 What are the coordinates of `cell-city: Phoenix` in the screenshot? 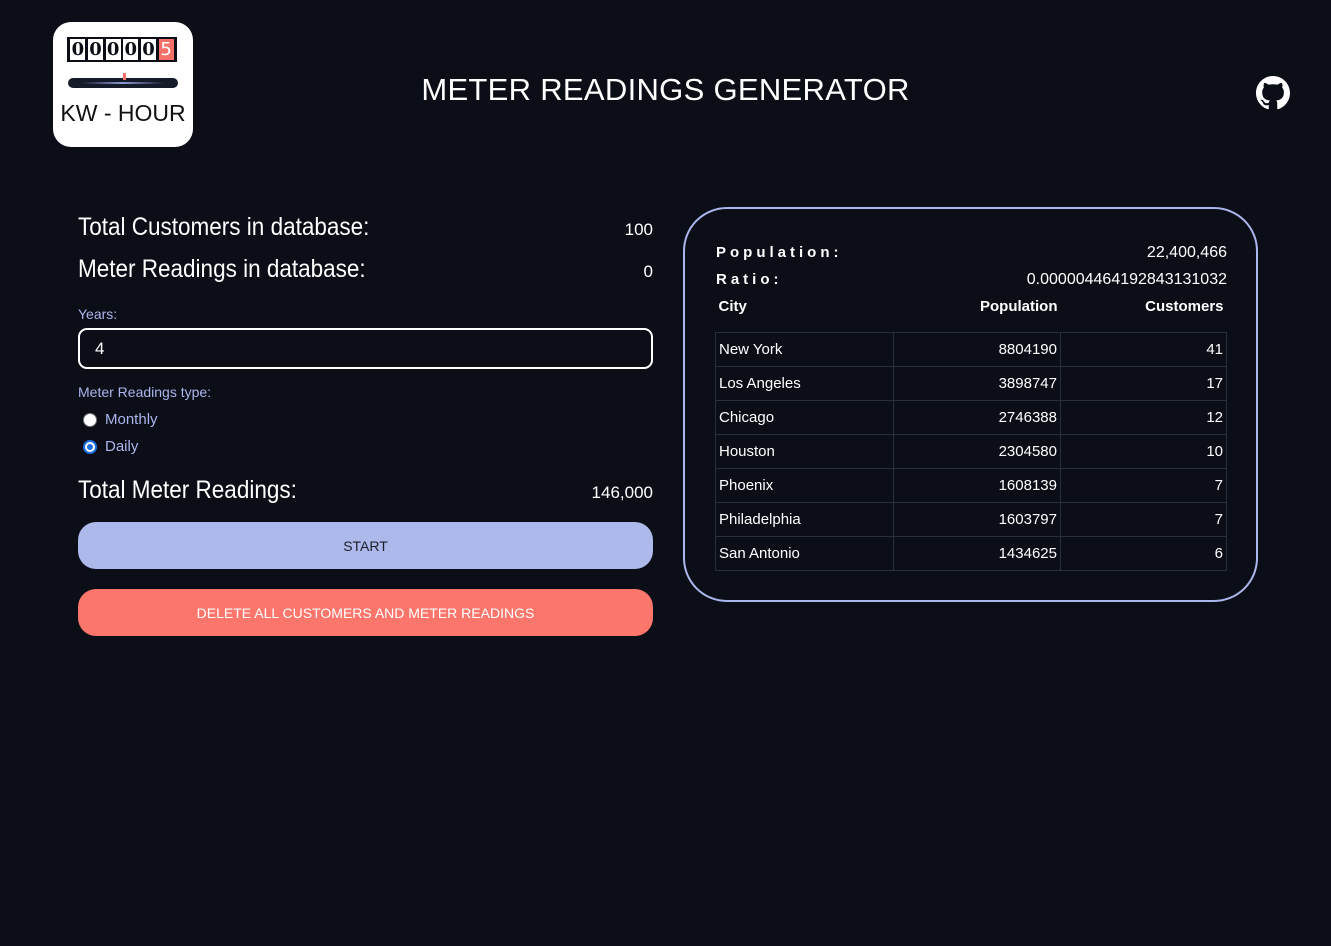 It's located at (804, 485).